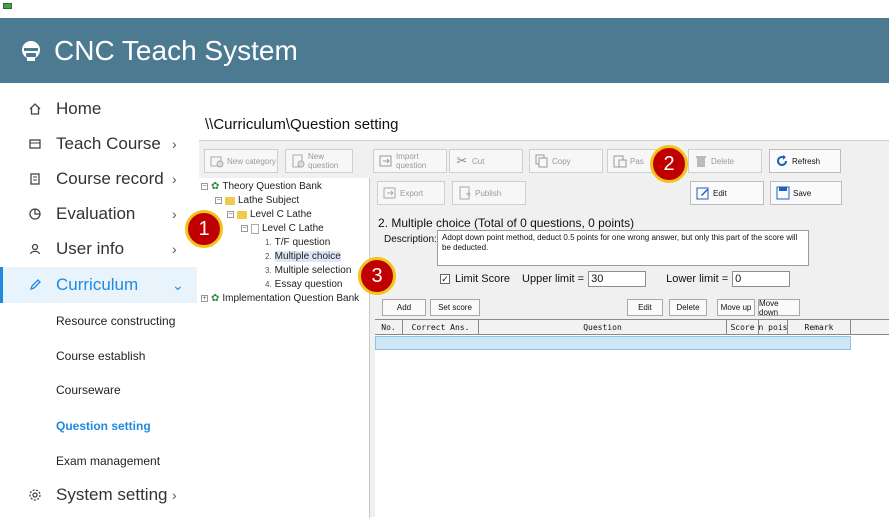 The image size is (889, 518). Describe the element at coordinates (444, 50) in the screenshot. I see `app-header: CNC Teach System` at that location.